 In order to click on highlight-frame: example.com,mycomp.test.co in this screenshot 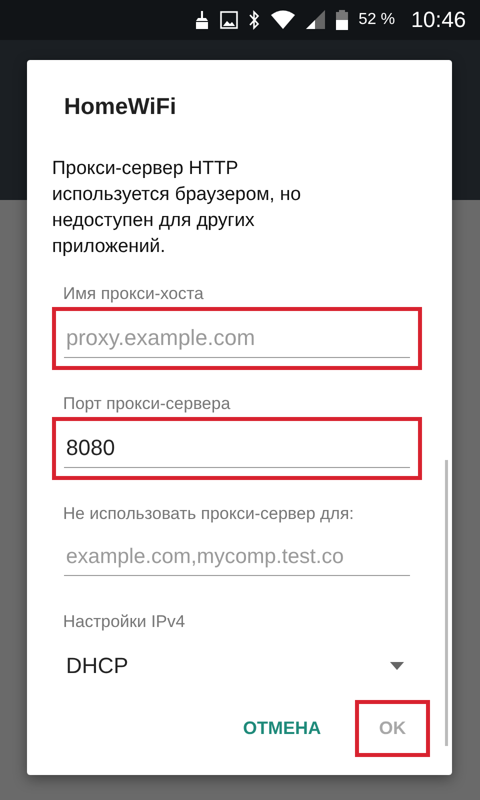, I will do `click(237, 557)`.